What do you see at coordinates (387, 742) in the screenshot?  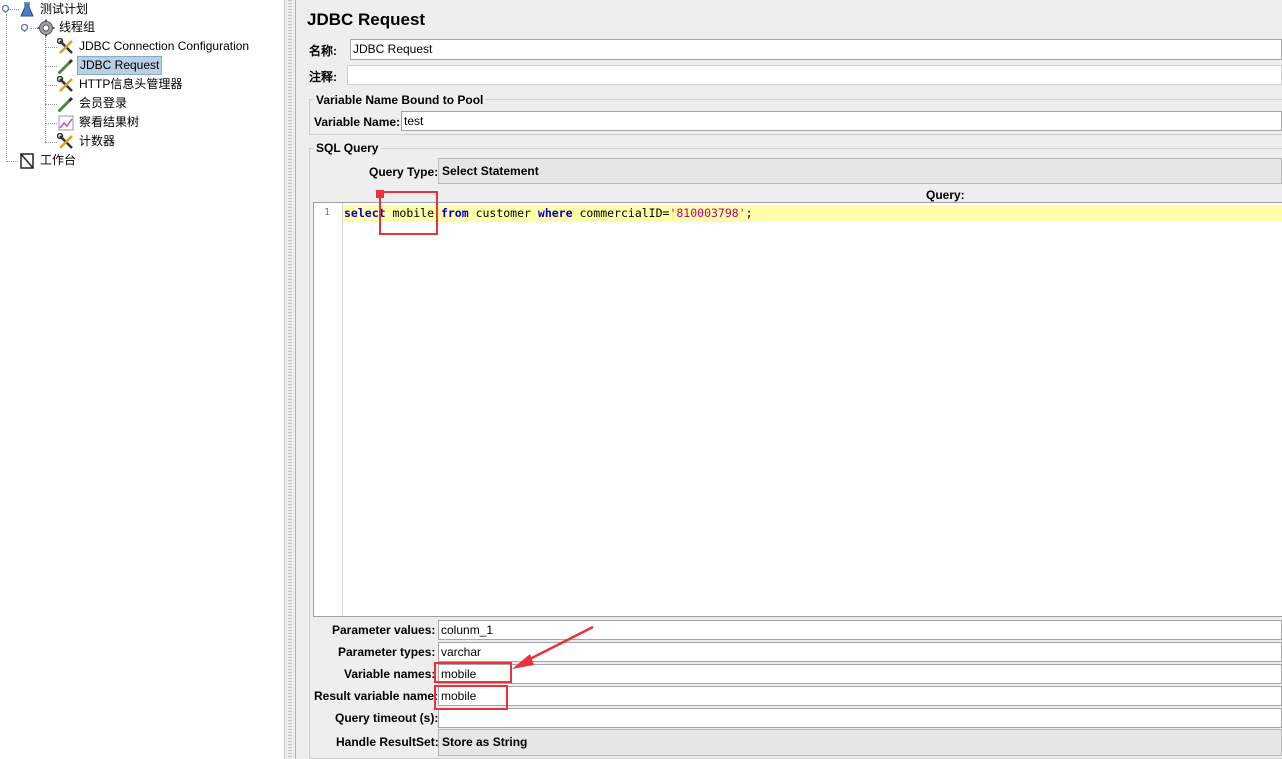 I see `handle-resultset-label: Handle ResultSet:` at bounding box center [387, 742].